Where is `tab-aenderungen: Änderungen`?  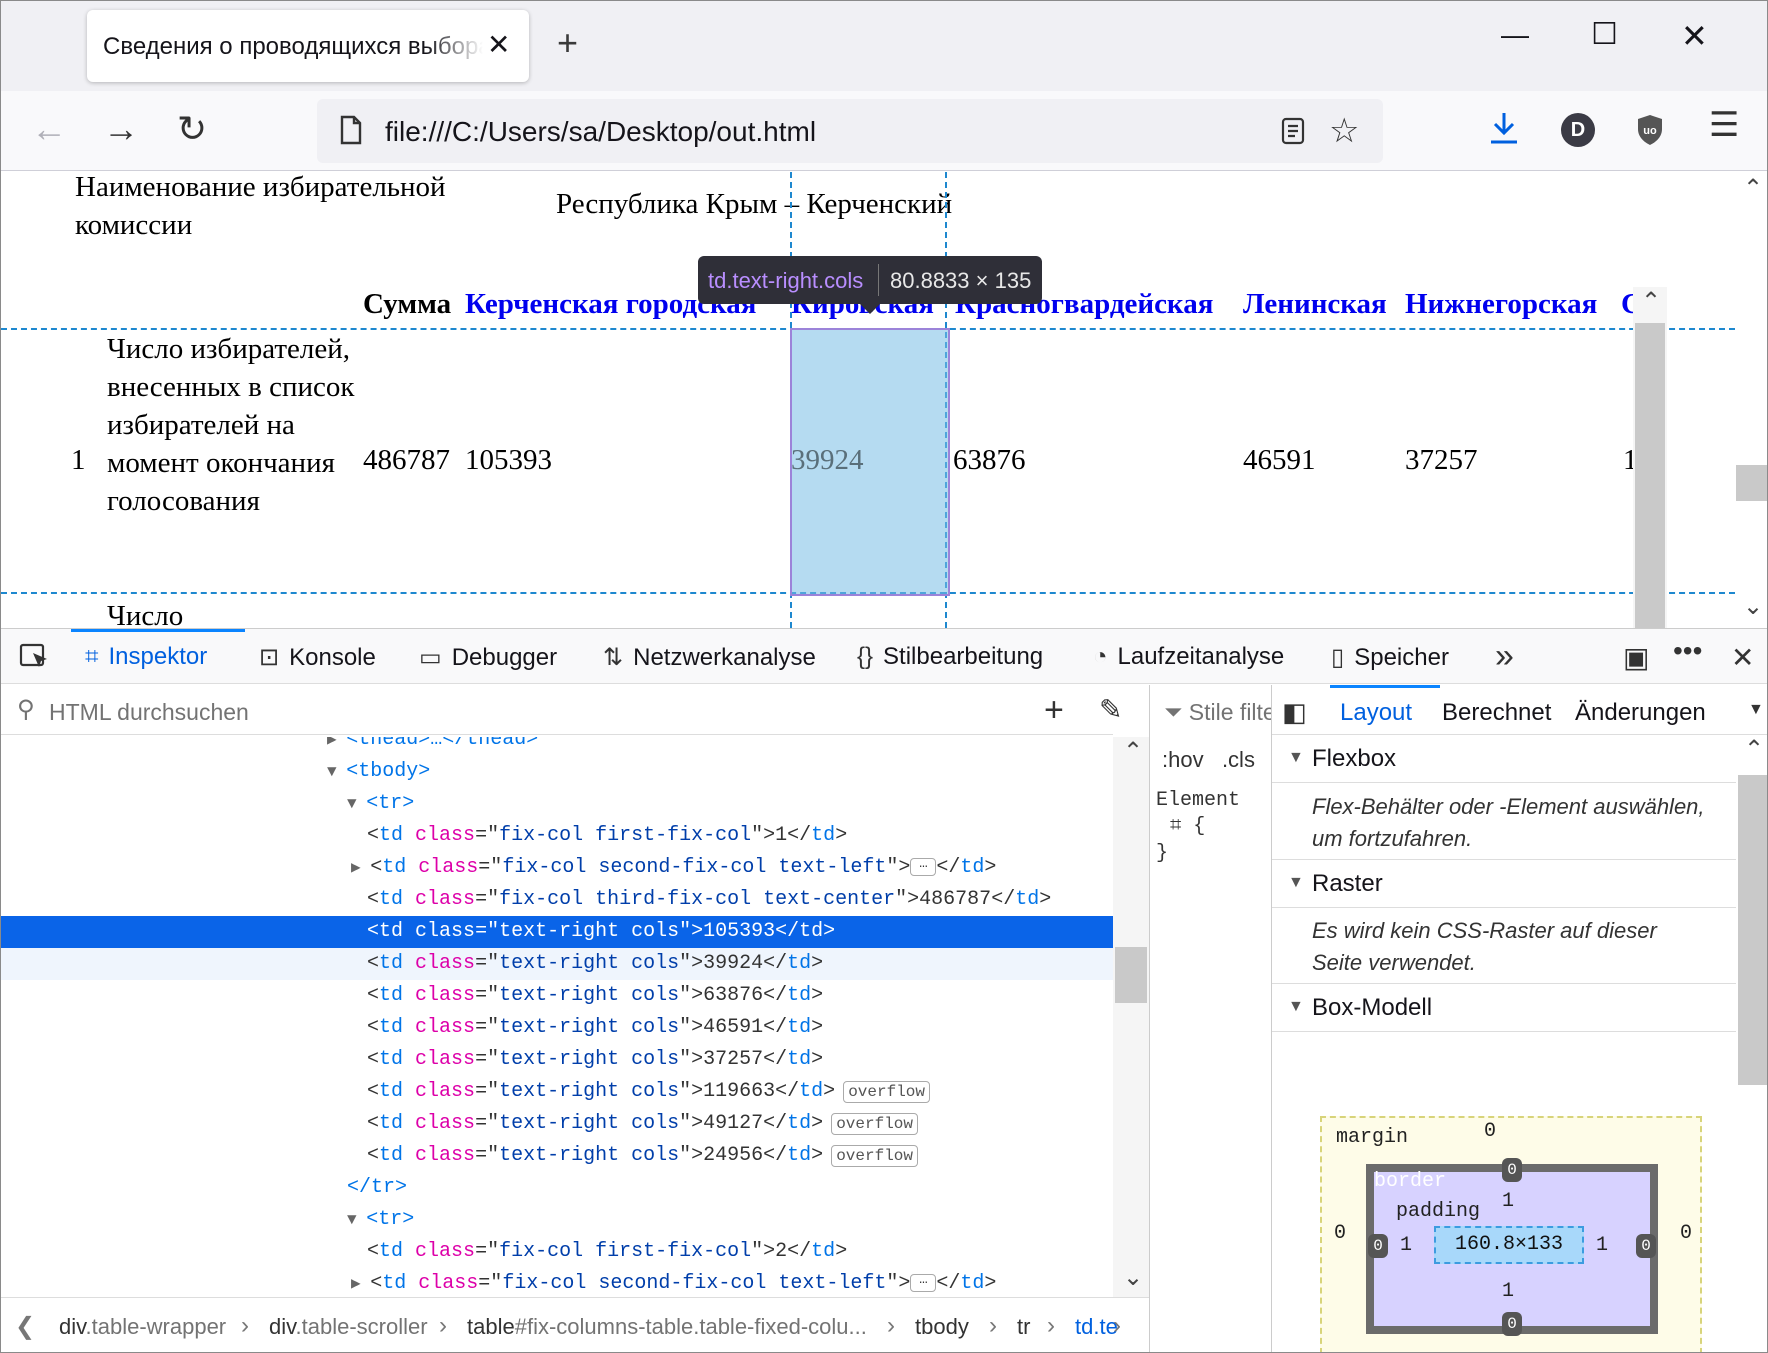 tab-aenderungen: Änderungen is located at coordinates (1640, 713).